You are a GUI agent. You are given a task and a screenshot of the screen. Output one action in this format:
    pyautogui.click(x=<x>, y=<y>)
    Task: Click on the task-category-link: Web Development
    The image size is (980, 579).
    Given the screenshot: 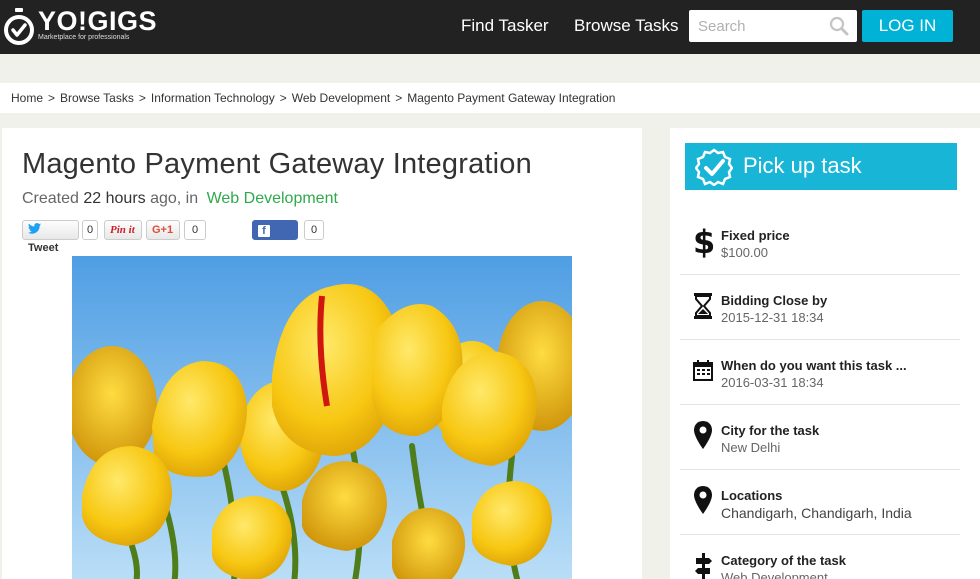 What is the action you would take?
    pyautogui.click(x=272, y=198)
    